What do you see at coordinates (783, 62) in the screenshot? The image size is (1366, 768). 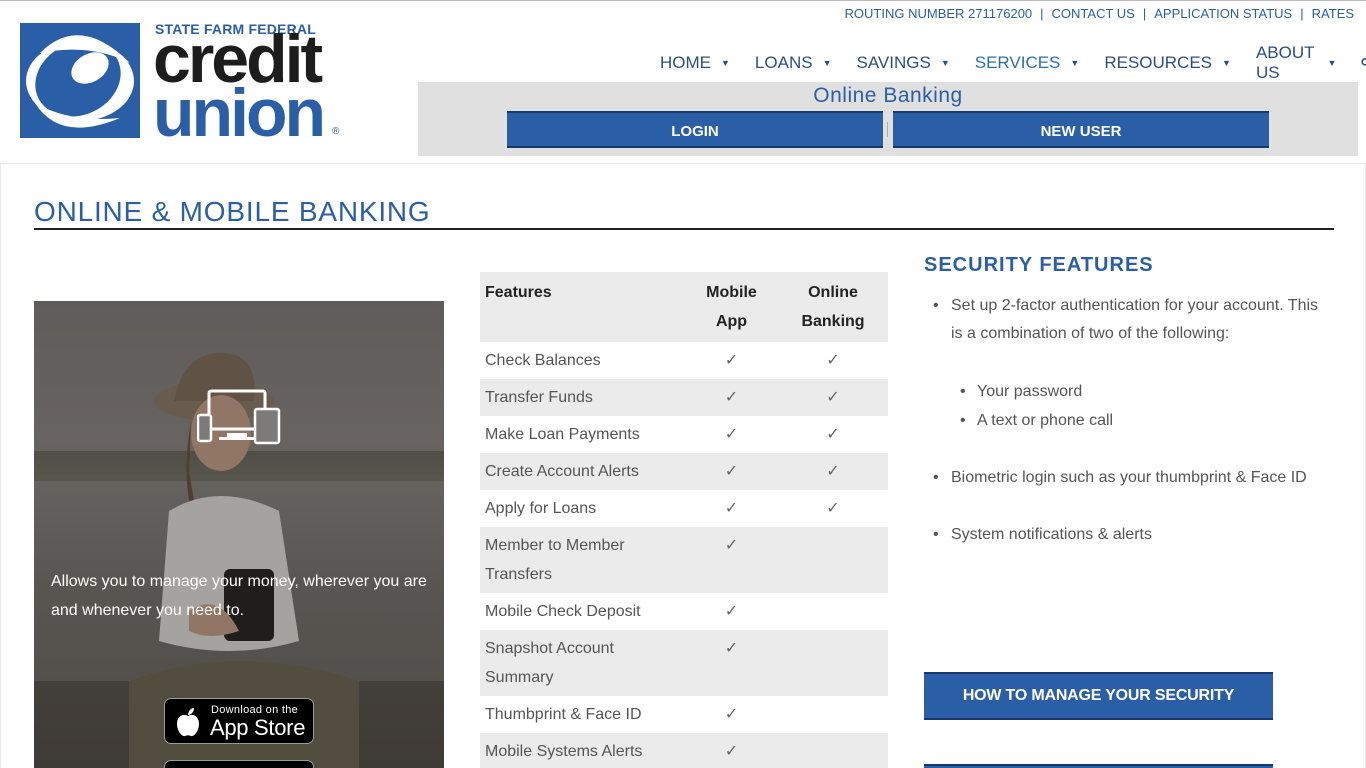 I see `nav-label: LOANS` at bounding box center [783, 62].